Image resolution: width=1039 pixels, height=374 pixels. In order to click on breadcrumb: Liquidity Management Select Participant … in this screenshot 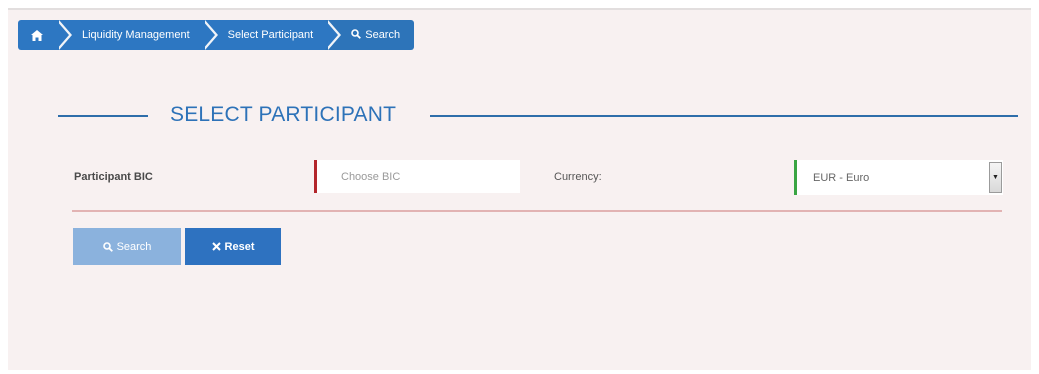, I will do `click(216, 35)`.